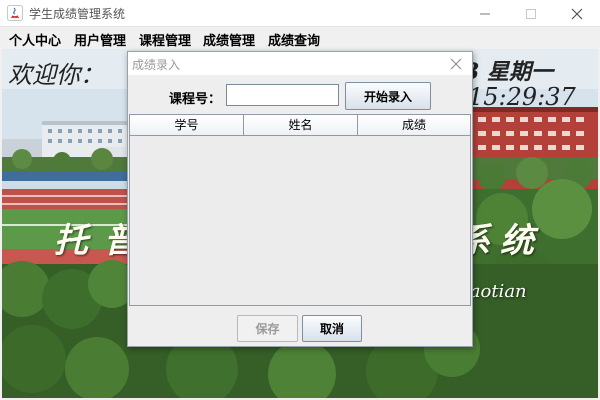  What do you see at coordinates (282, 95) in the screenshot?
I see `course-number-input` at bounding box center [282, 95].